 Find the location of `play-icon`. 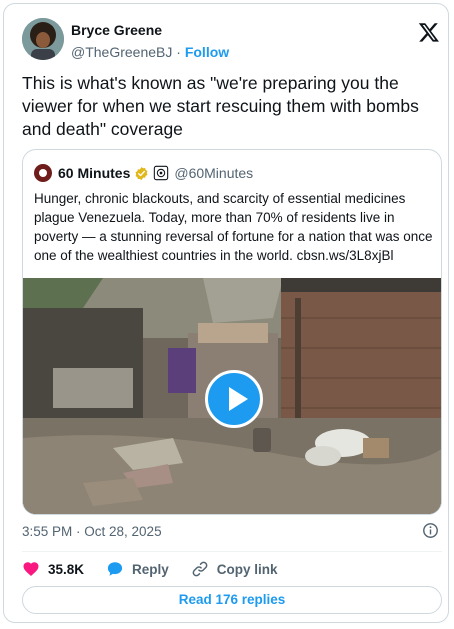

play-icon is located at coordinates (234, 399).